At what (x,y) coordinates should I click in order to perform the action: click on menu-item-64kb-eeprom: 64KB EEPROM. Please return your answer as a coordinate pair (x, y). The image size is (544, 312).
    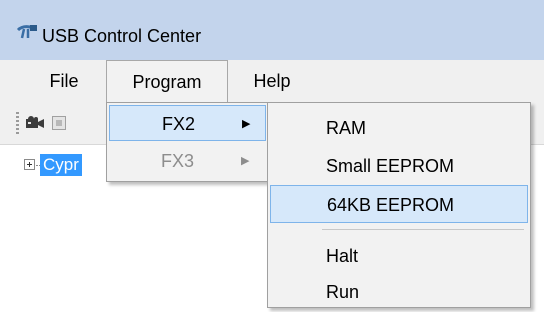
    Looking at the image, I should click on (399, 204).